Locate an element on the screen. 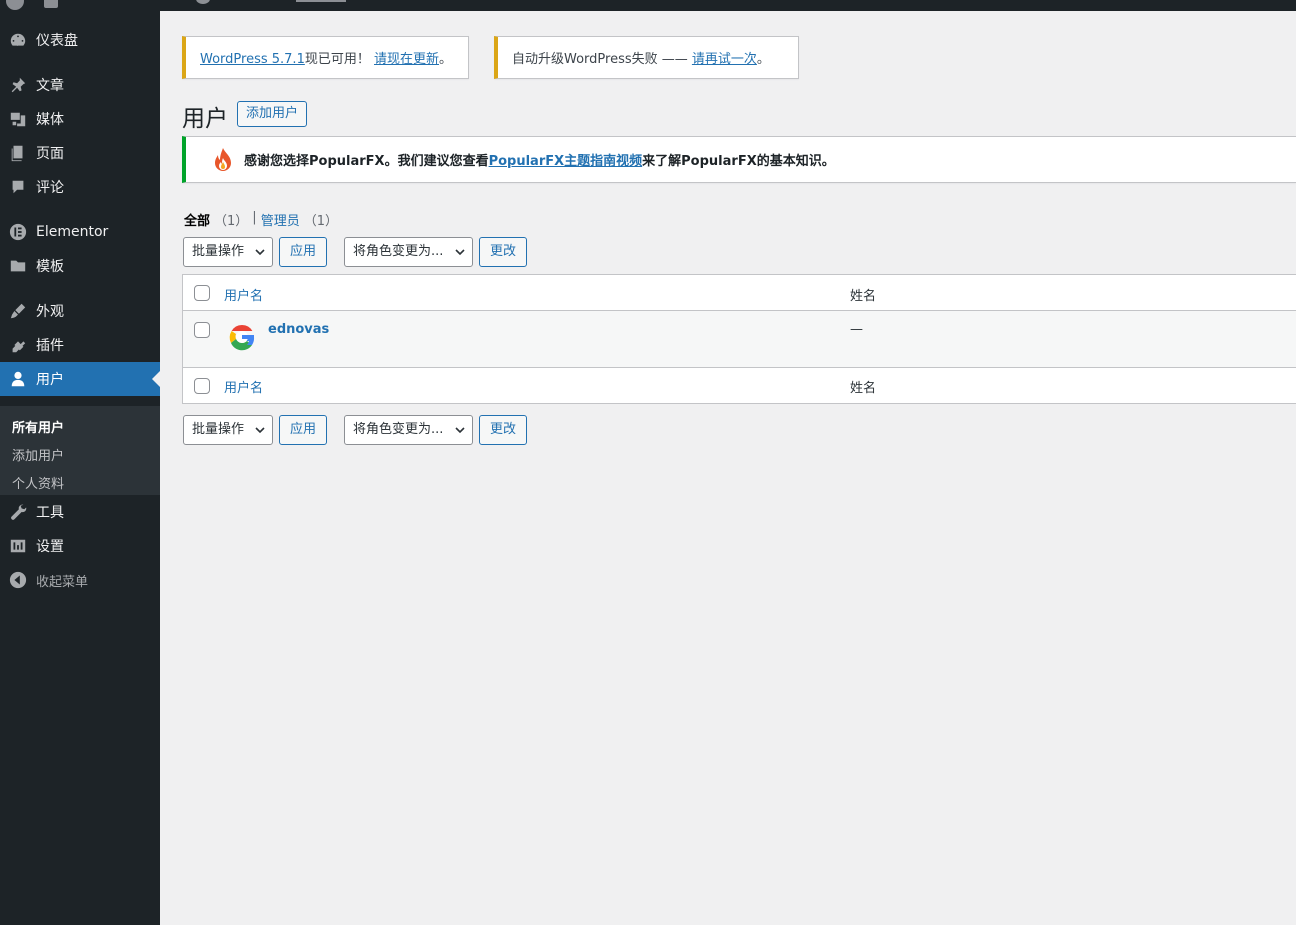 The width and height of the screenshot is (1296, 925). autoupdate-notice-end: 。 is located at coordinates (763, 59).